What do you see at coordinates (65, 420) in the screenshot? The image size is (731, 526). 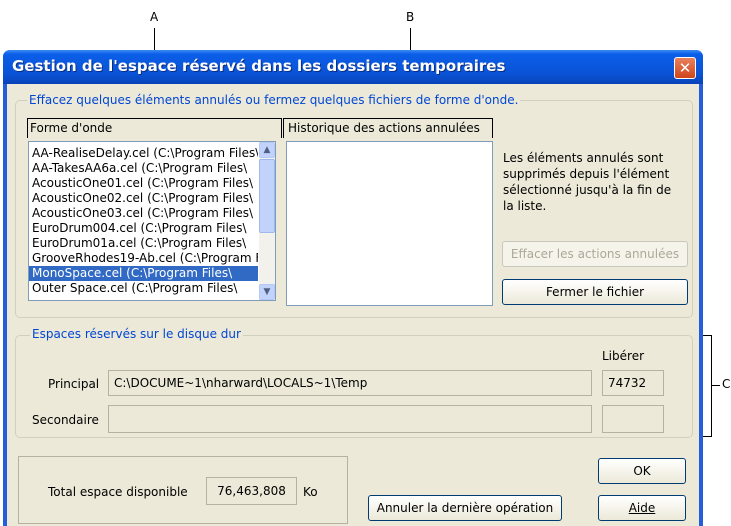 I see `secondary-label: Secondaire` at bounding box center [65, 420].